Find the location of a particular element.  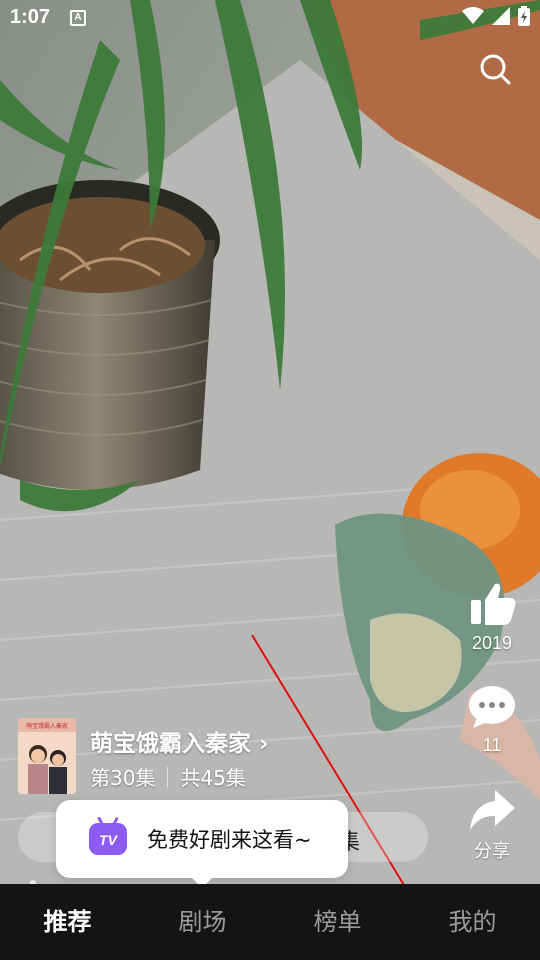

share-label: 分享 is located at coordinates (492, 851).